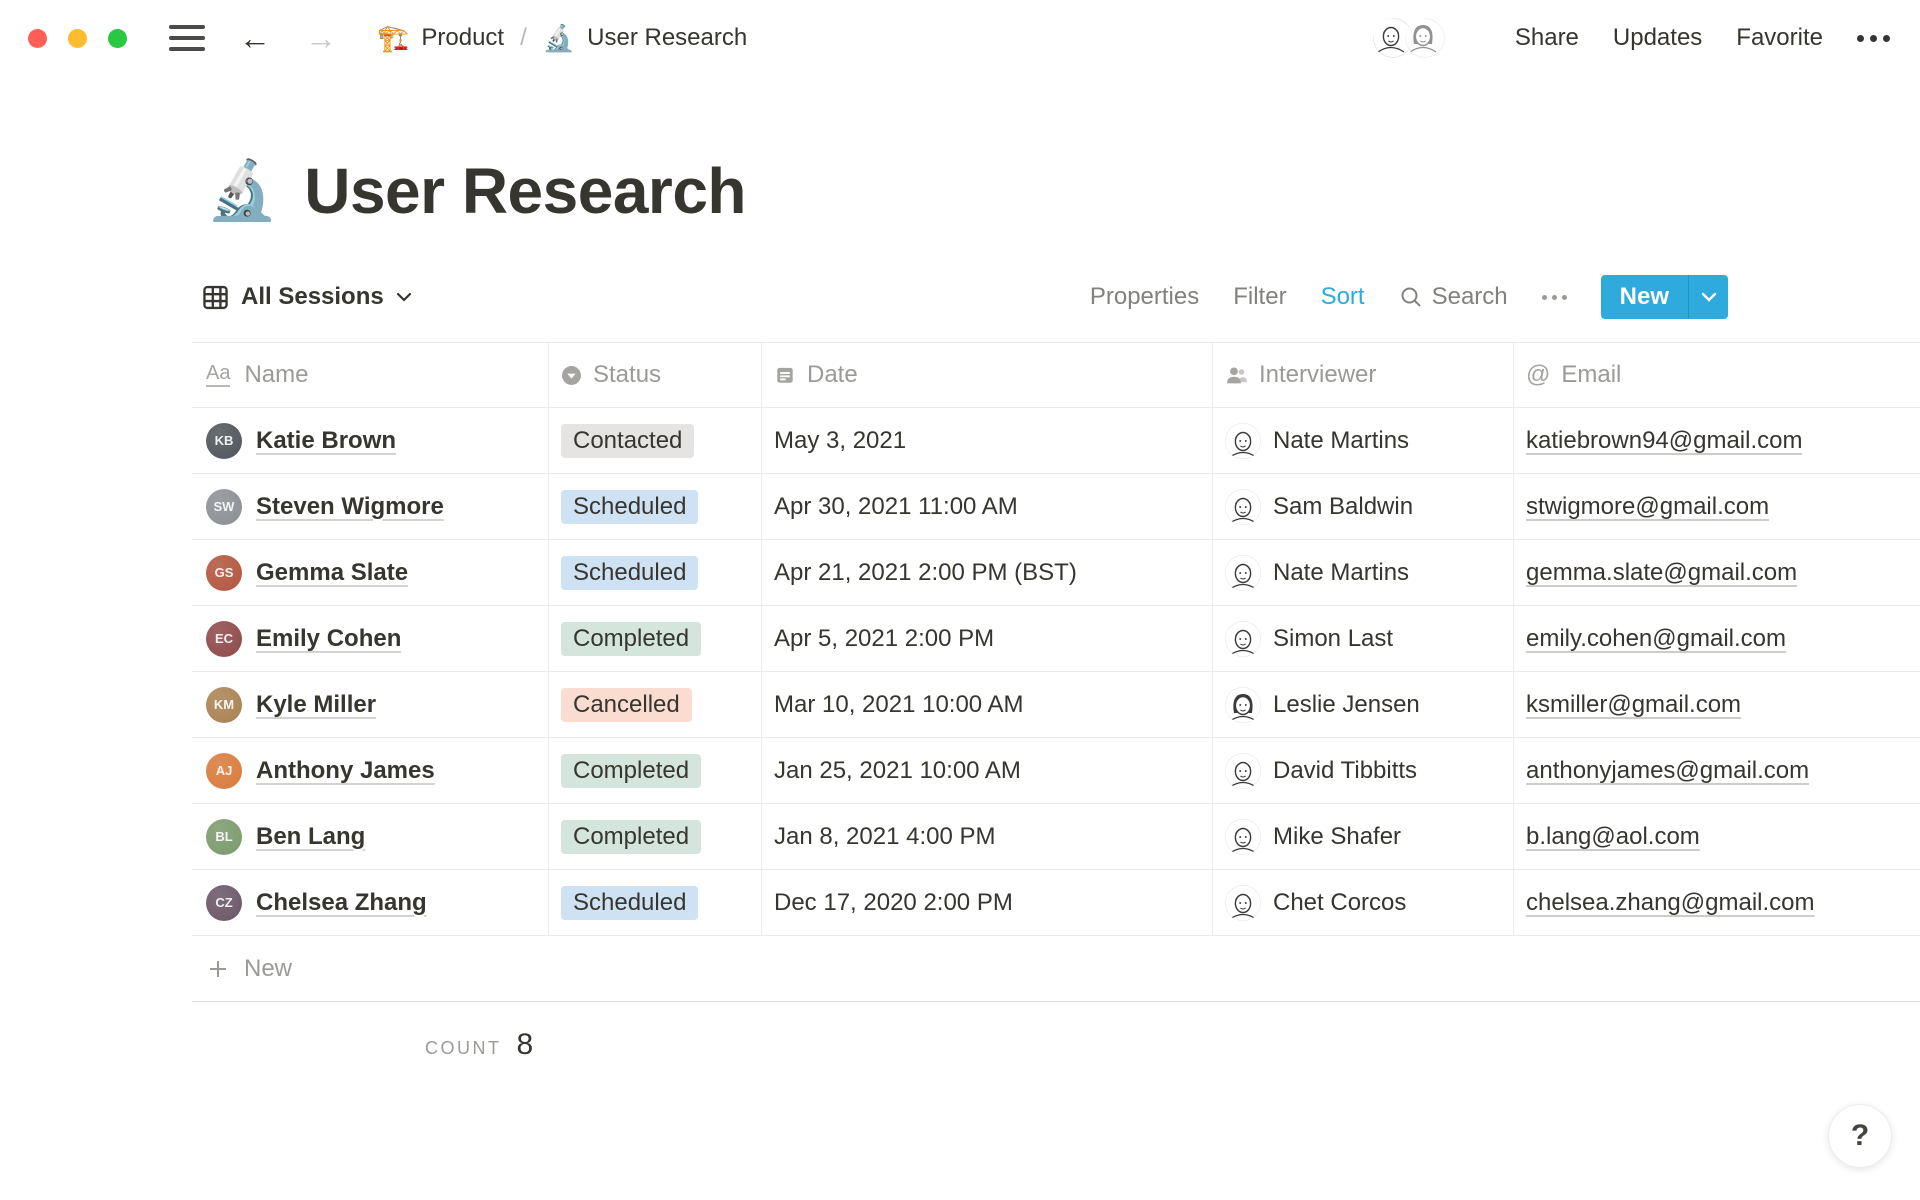  Describe the element at coordinates (987, 704) in the screenshot. I see `date-cell: Mar 10, 2021 10:00 AM` at that location.